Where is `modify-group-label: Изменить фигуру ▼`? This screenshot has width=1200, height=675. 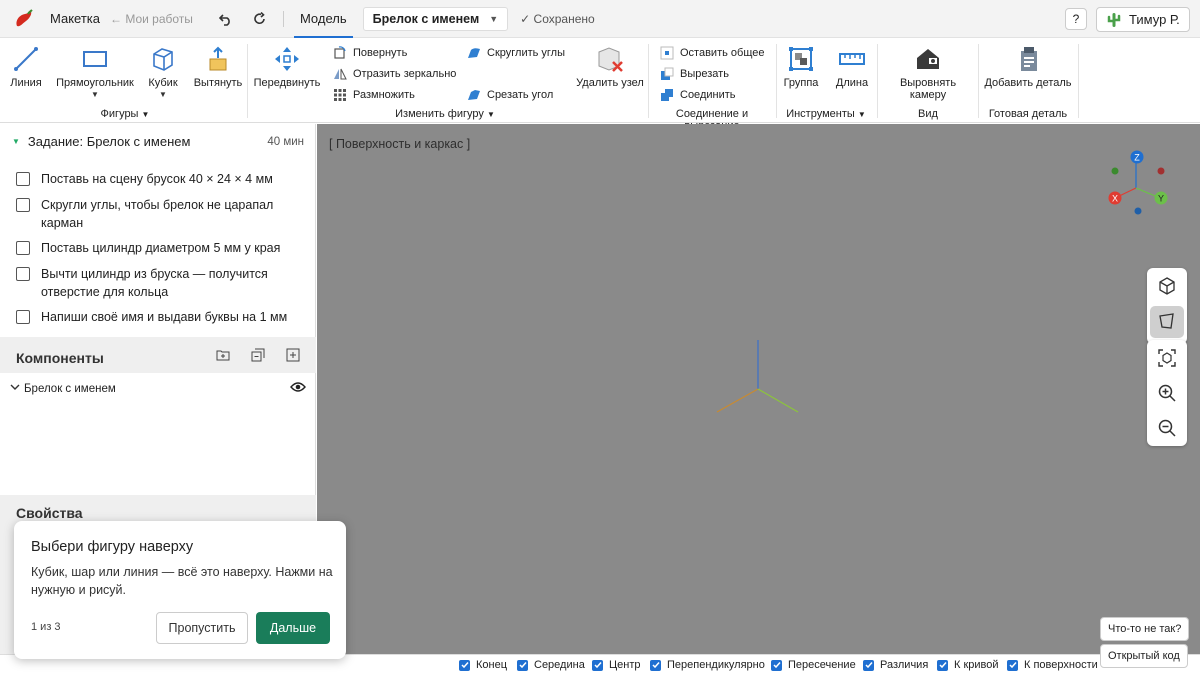
modify-group-label: Изменить фигуру ▼ is located at coordinates (445, 114).